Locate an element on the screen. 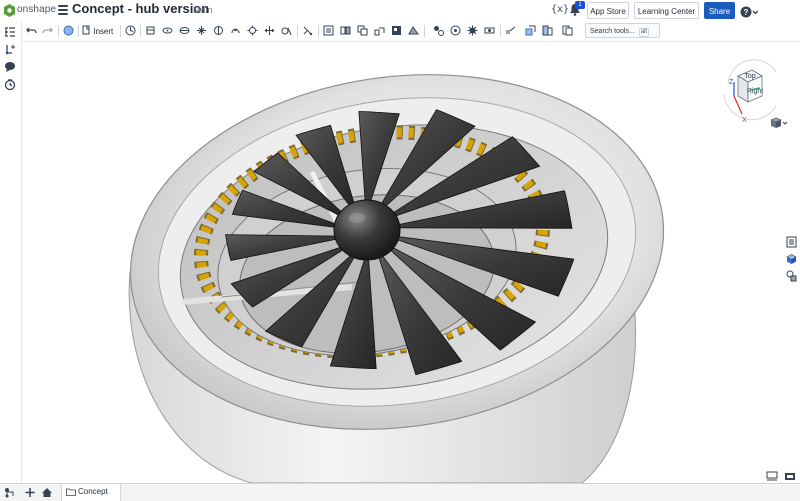 The width and height of the screenshot is (800, 501). learning-center-button: Learning Center is located at coordinates (666, 10).